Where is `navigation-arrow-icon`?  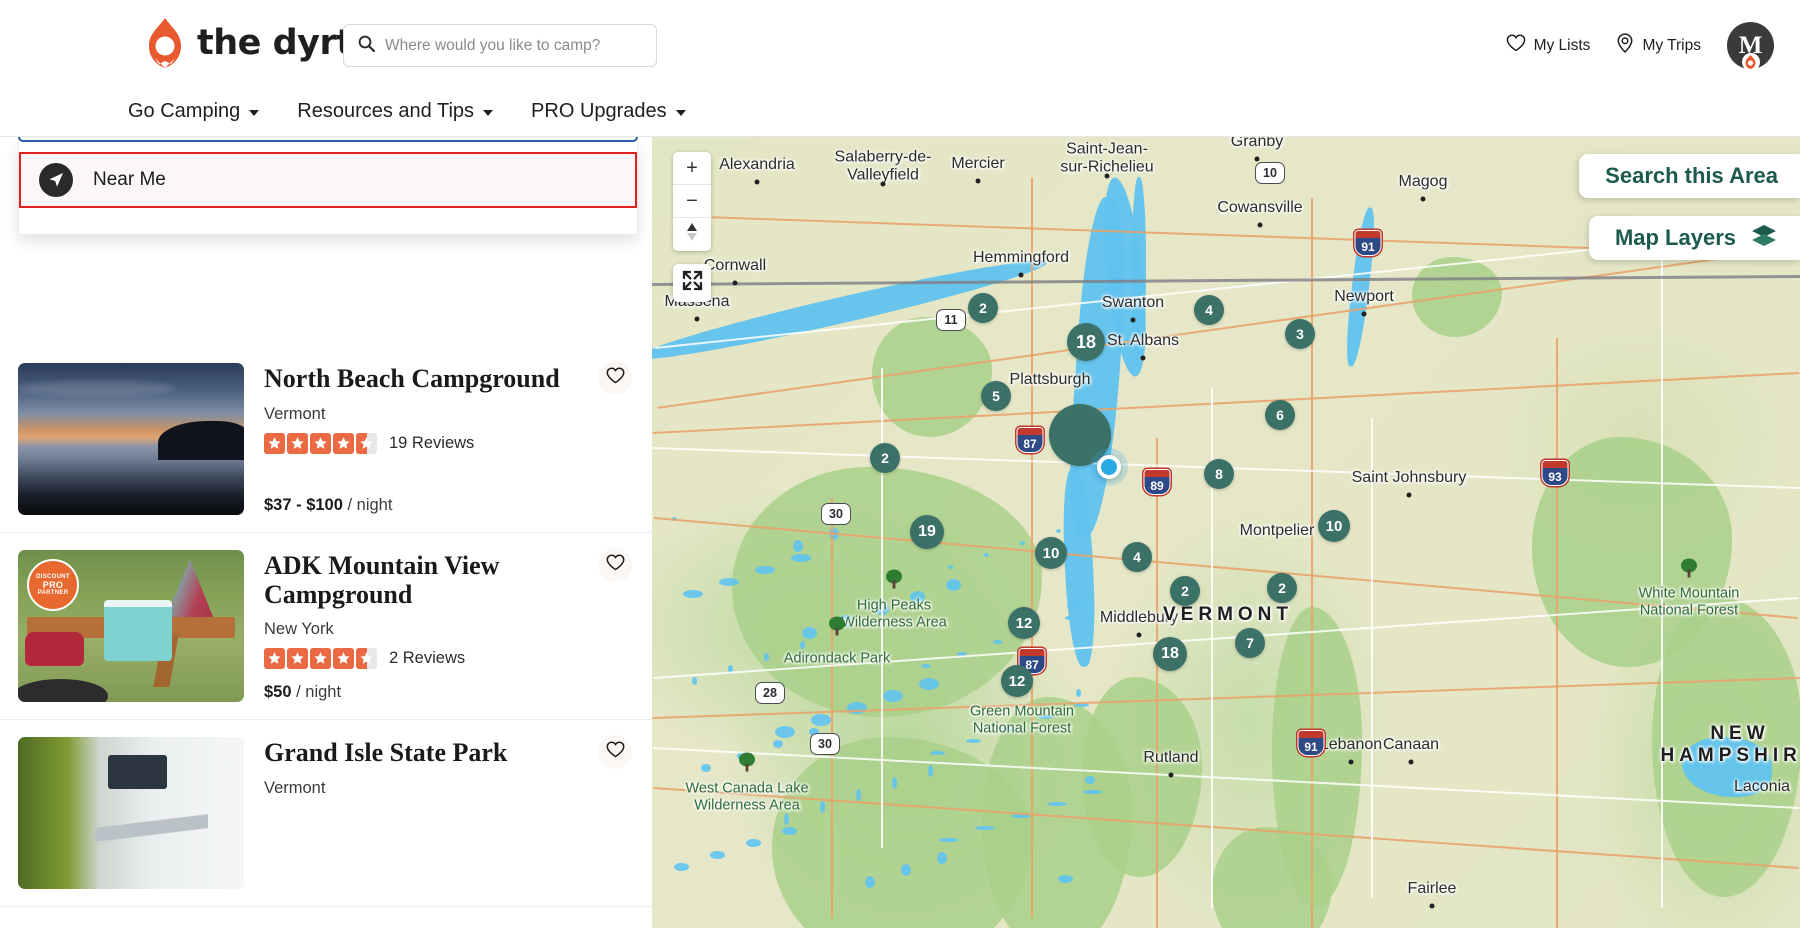 navigation-arrow-icon is located at coordinates (56, 180).